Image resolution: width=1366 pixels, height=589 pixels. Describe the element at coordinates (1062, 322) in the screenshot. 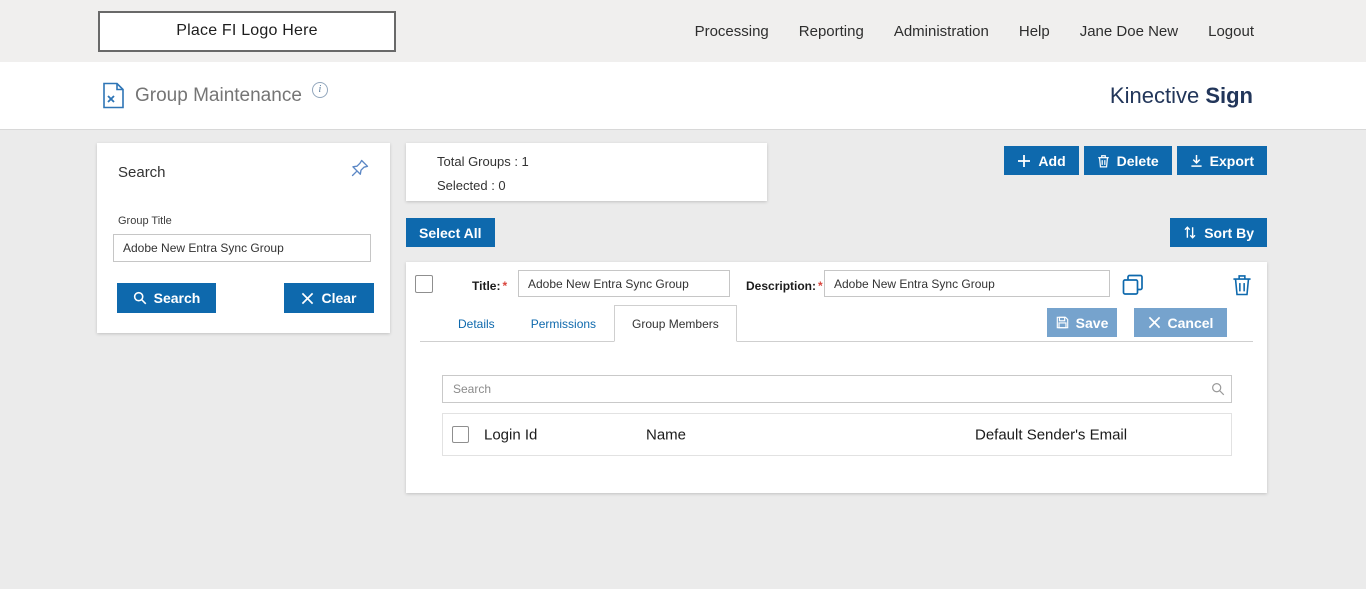

I see `save-icon` at that location.